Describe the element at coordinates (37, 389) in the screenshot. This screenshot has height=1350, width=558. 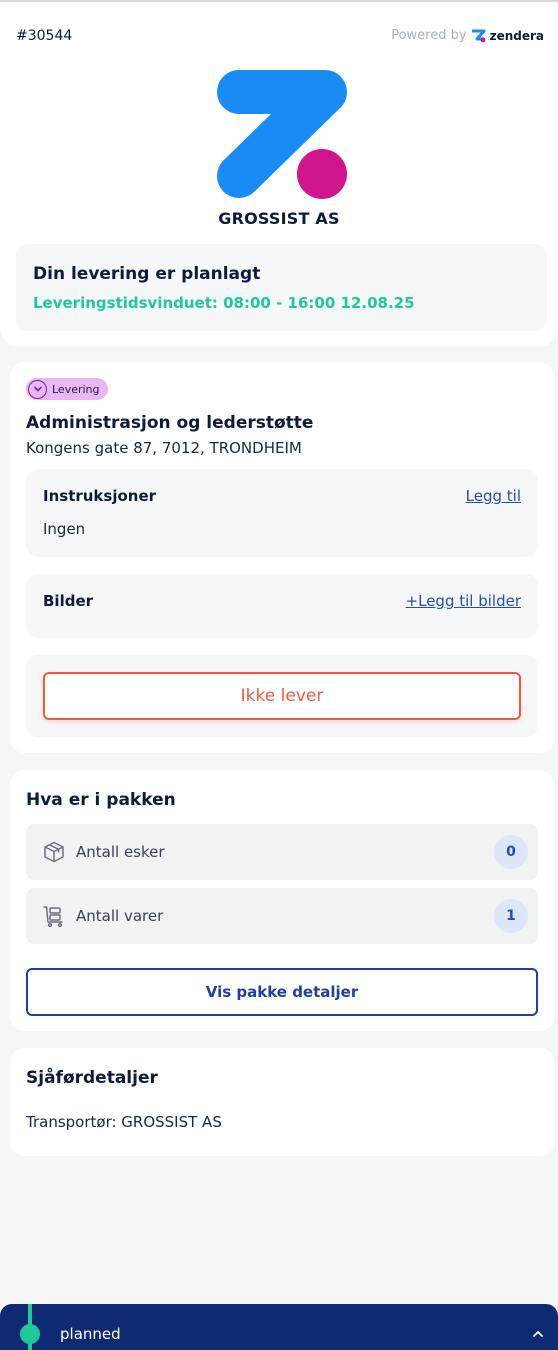
I see `chevron-down-icon` at that location.